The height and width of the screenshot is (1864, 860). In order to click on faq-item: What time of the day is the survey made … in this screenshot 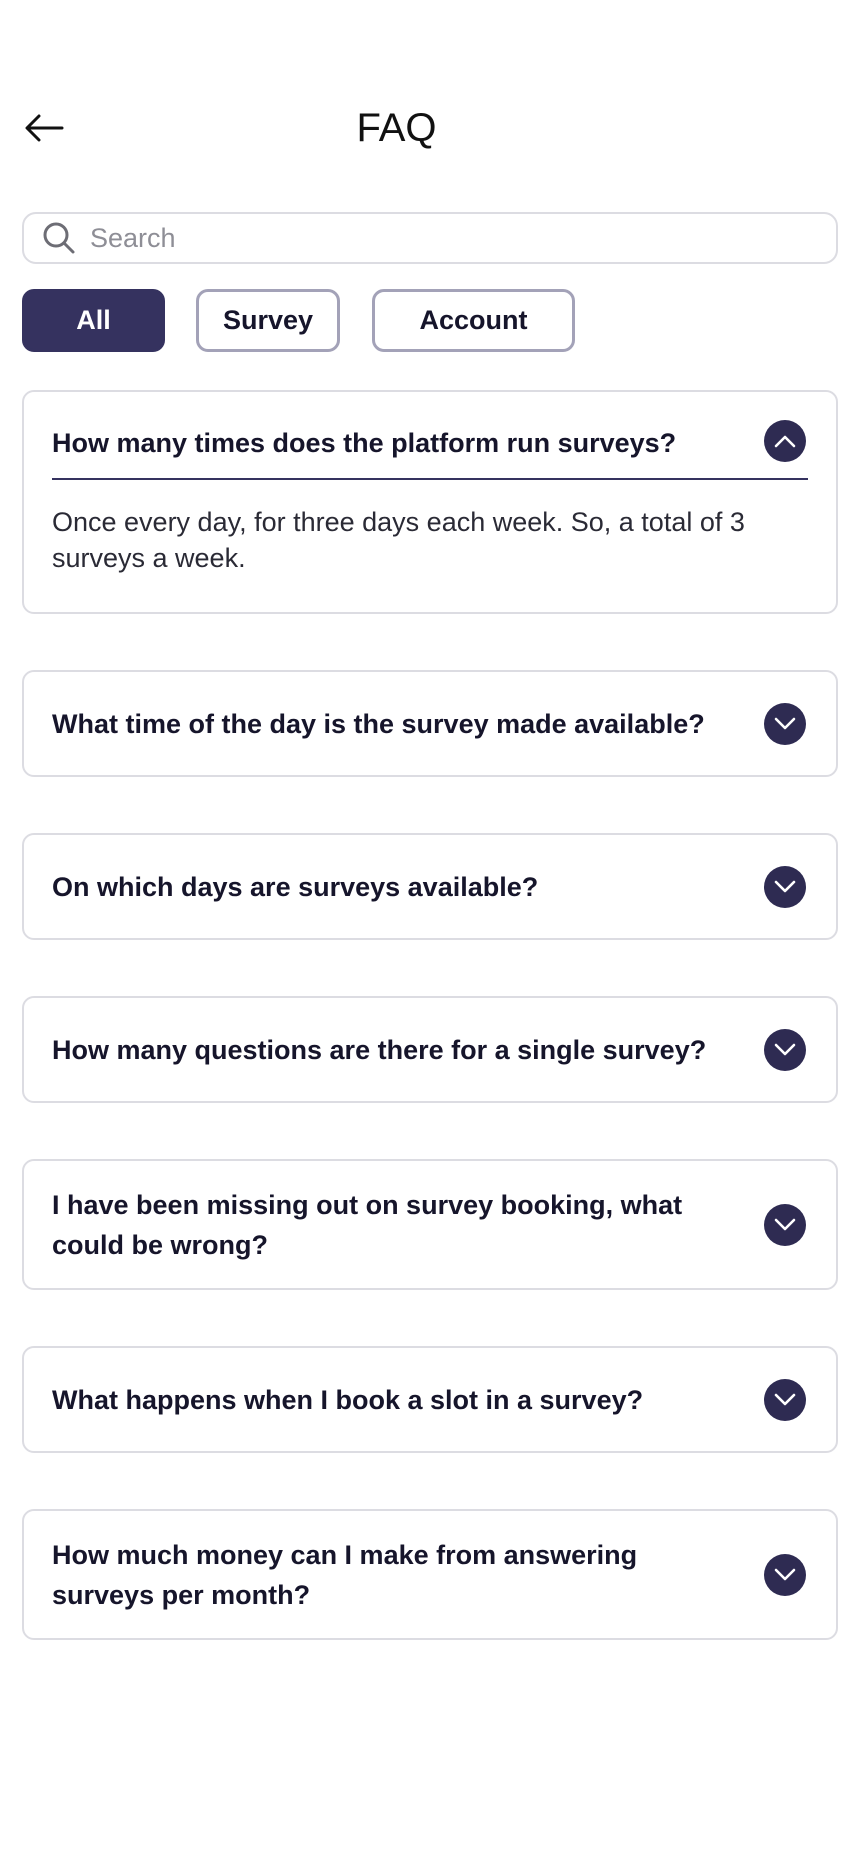, I will do `click(430, 723)`.